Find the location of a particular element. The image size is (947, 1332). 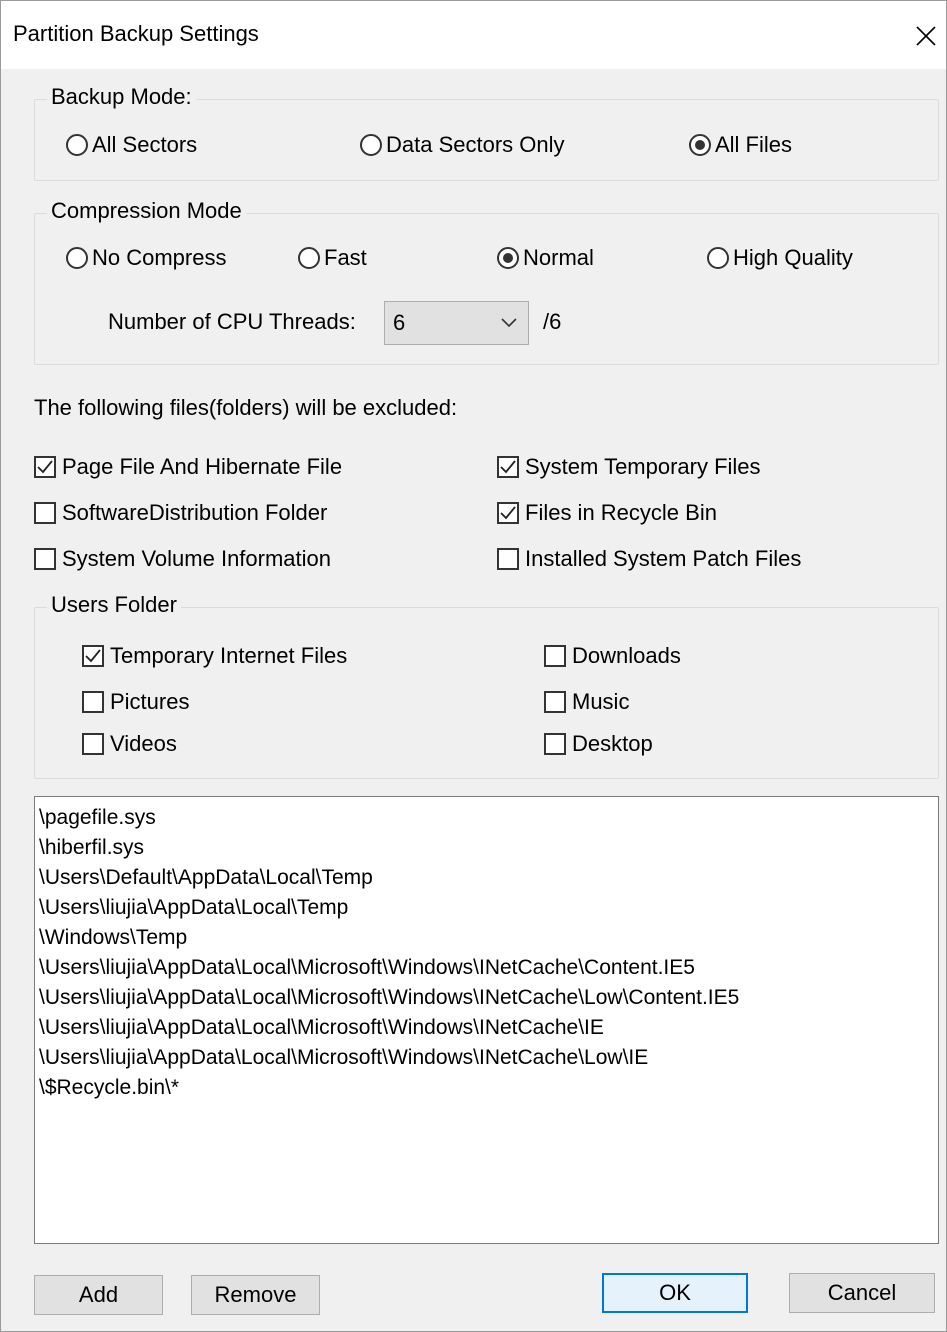

checkbox-system-volume-information-label: System Volume Information is located at coordinates (197, 558).